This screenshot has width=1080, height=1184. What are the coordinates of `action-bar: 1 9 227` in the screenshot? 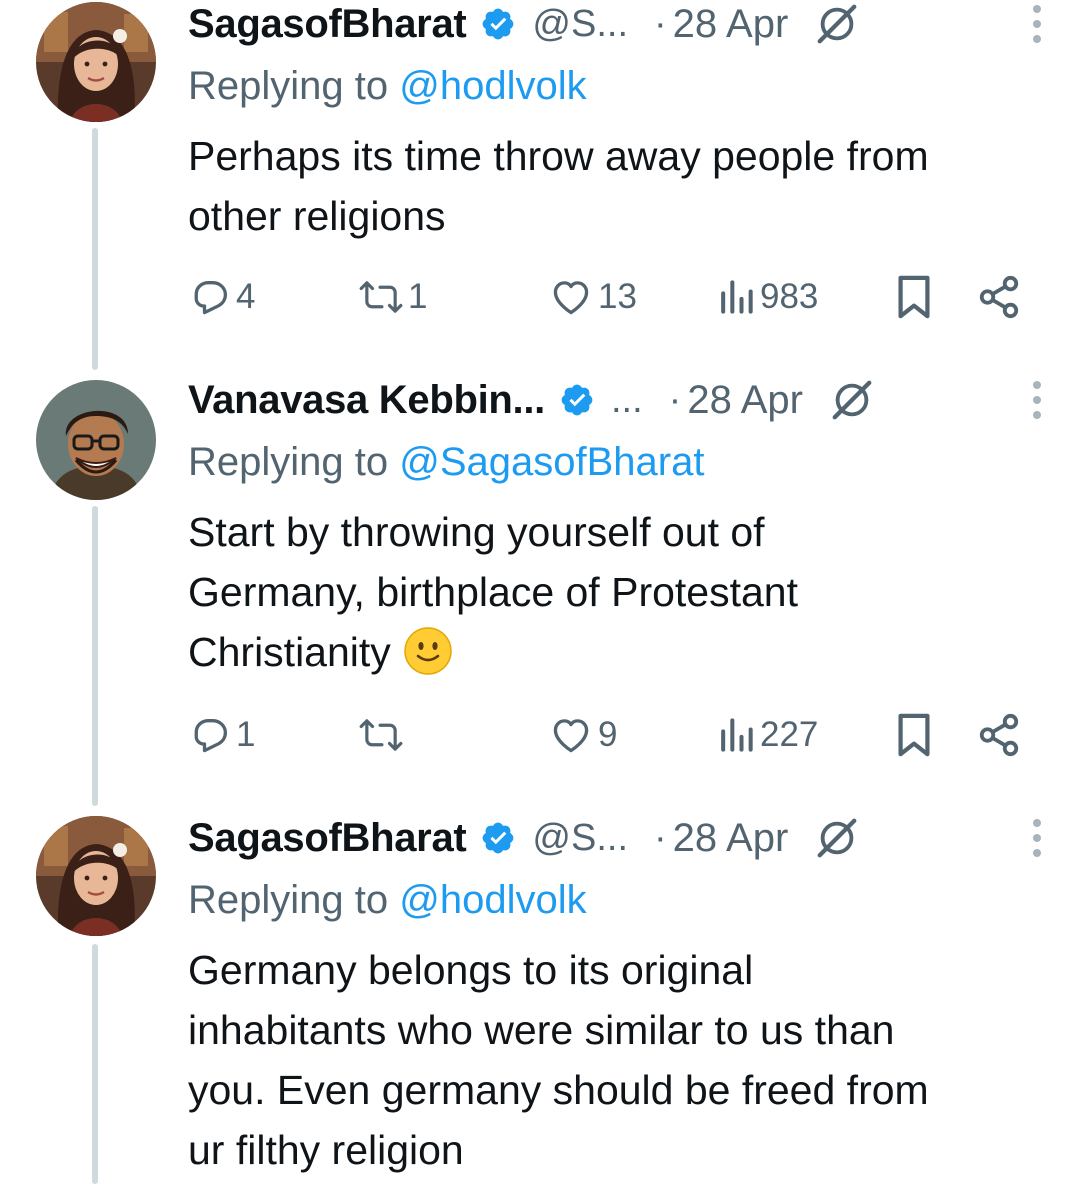 It's located at (613, 735).